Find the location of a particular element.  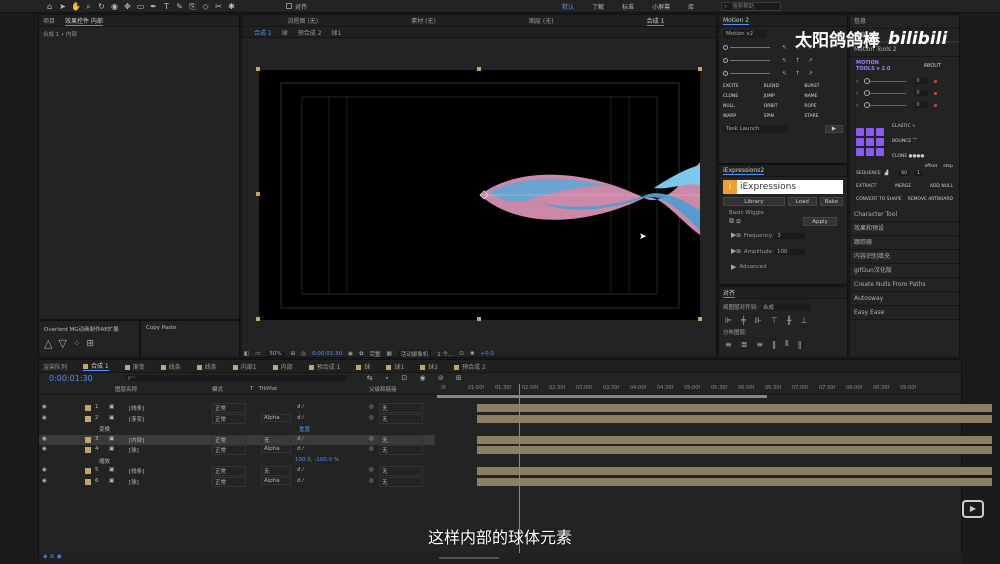

amplitude-input: 100 is located at coordinates (790, 251).